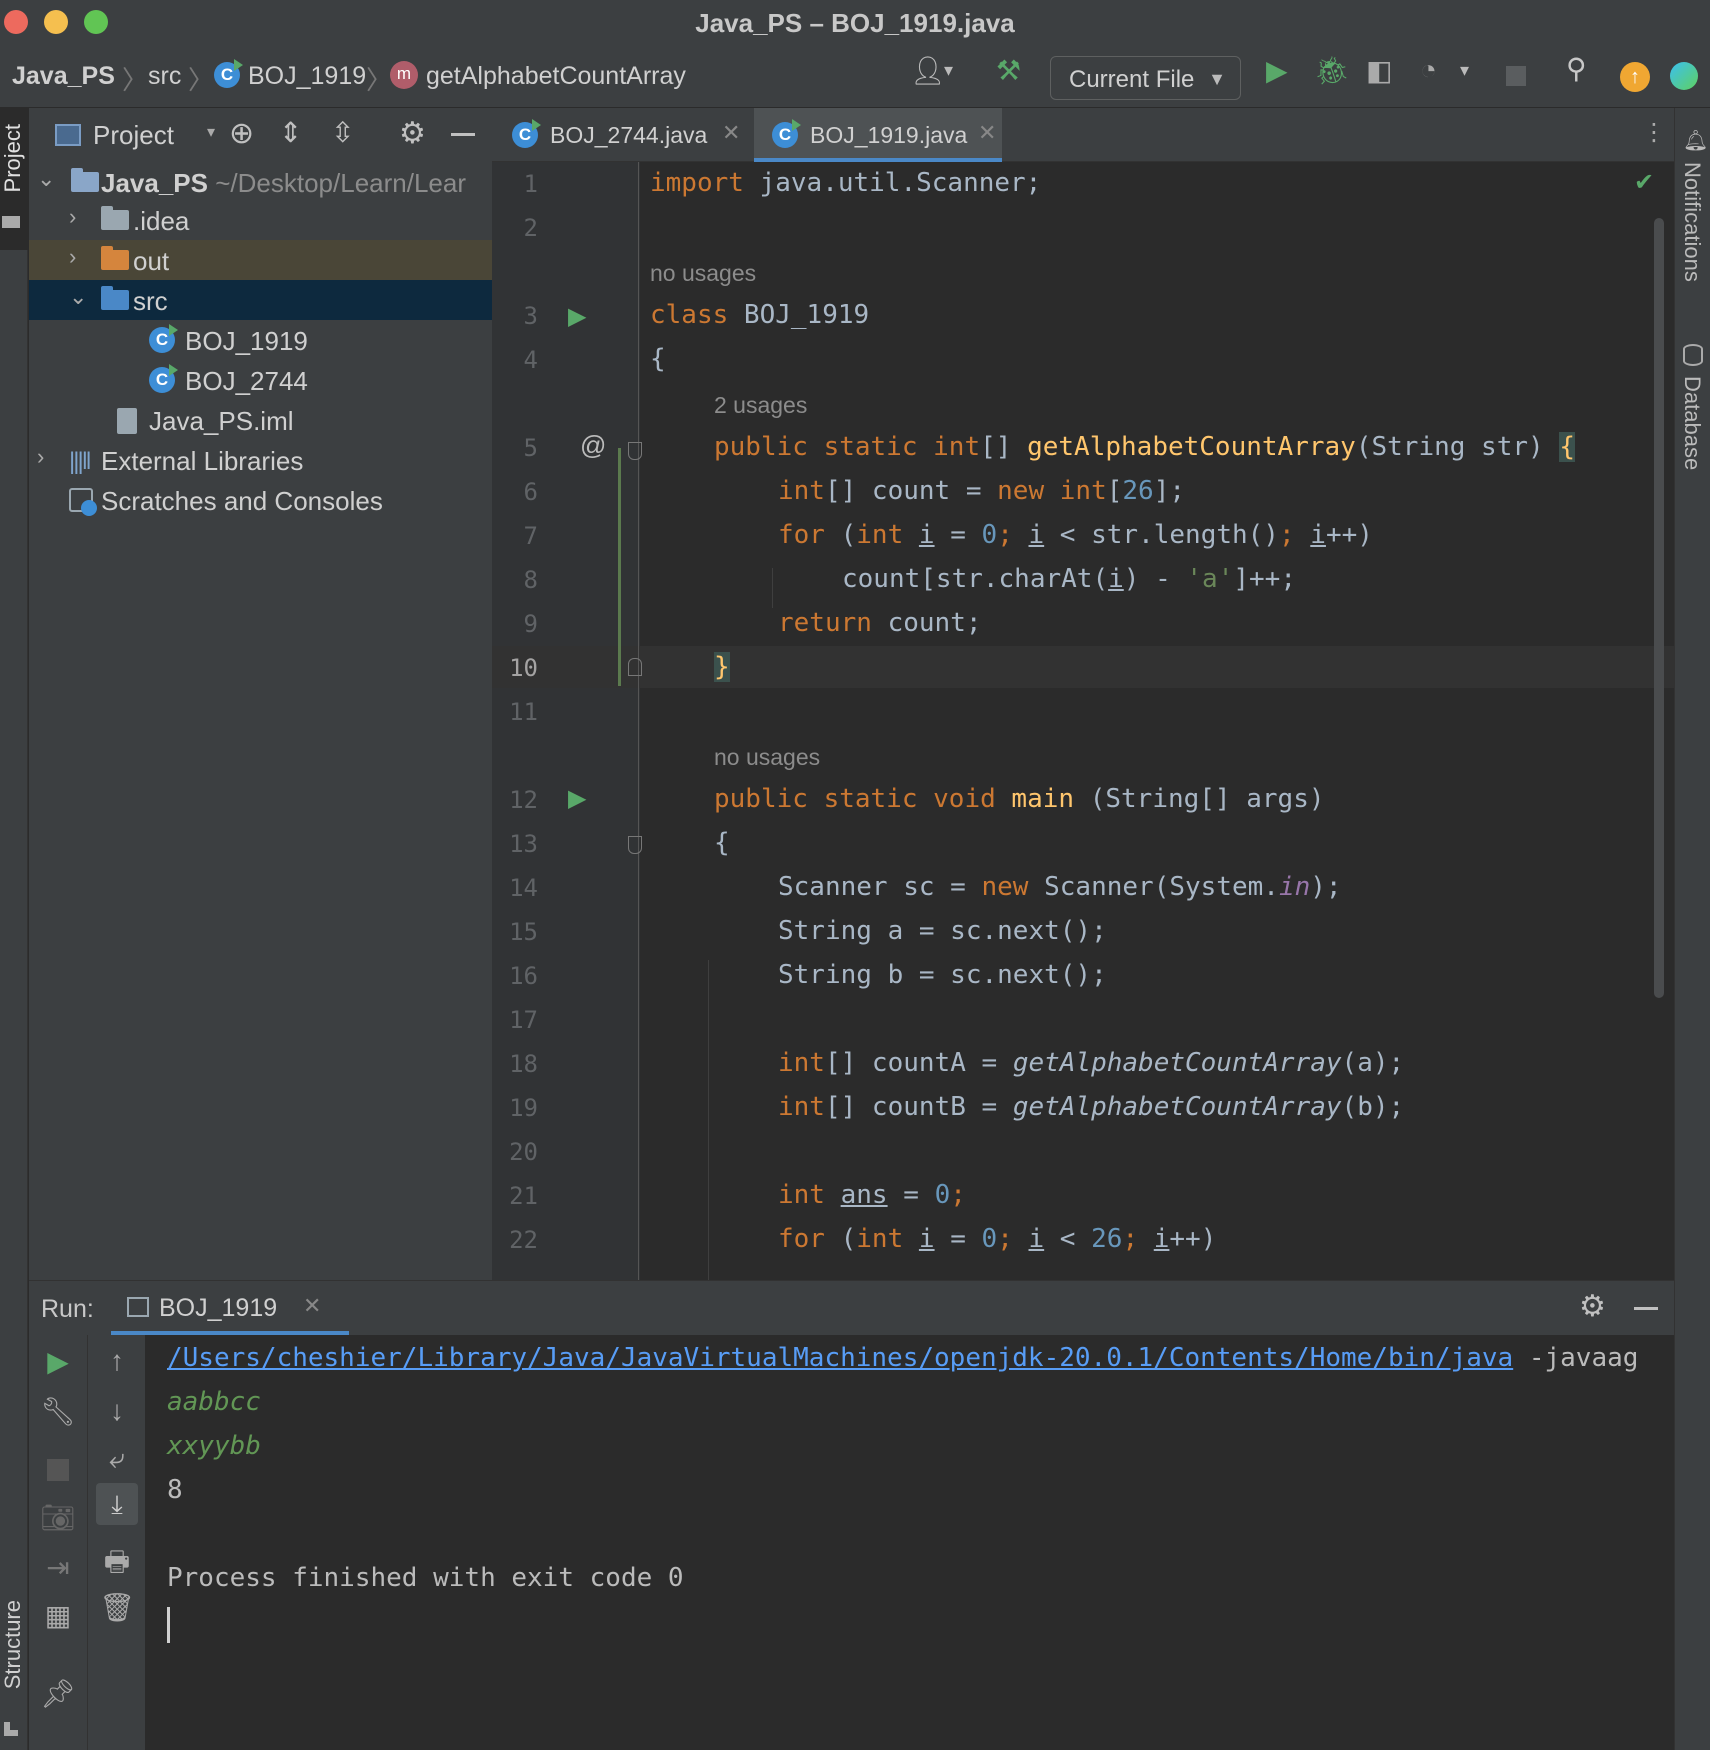 The image size is (1710, 1750). What do you see at coordinates (760, 405) in the screenshot?
I see `usages-hint: 2 usages` at bounding box center [760, 405].